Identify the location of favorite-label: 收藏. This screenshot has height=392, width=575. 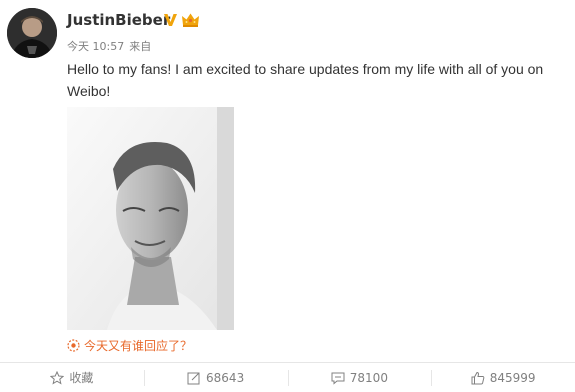
(81, 378).